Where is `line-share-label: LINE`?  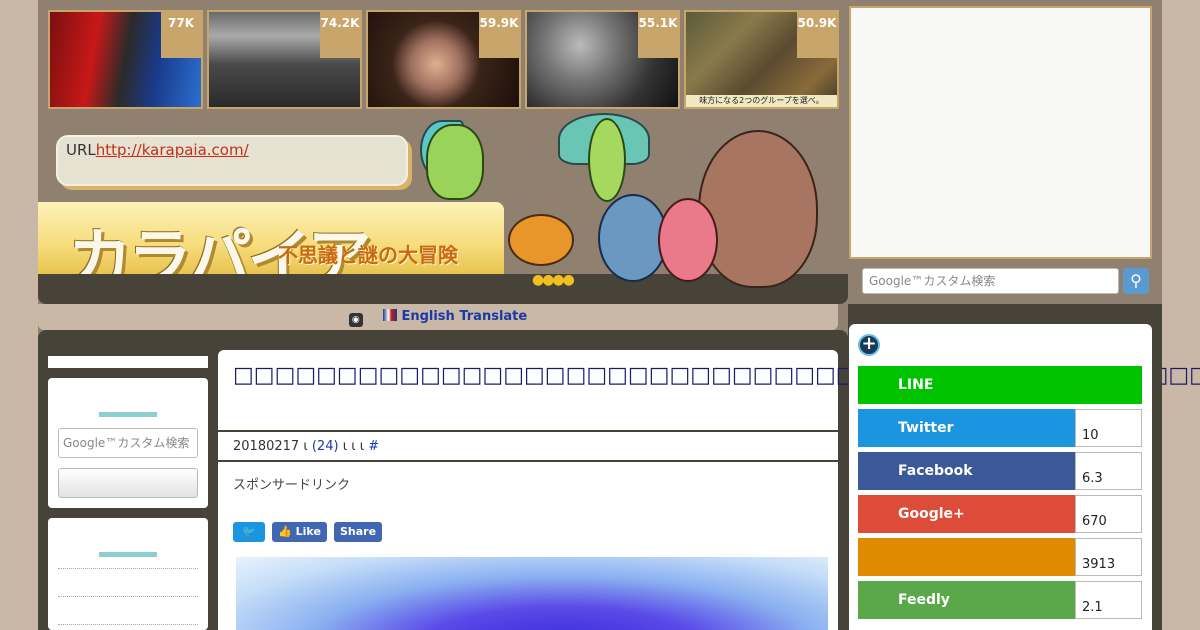 line-share-label: LINE is located at coordinates (1000, 385).